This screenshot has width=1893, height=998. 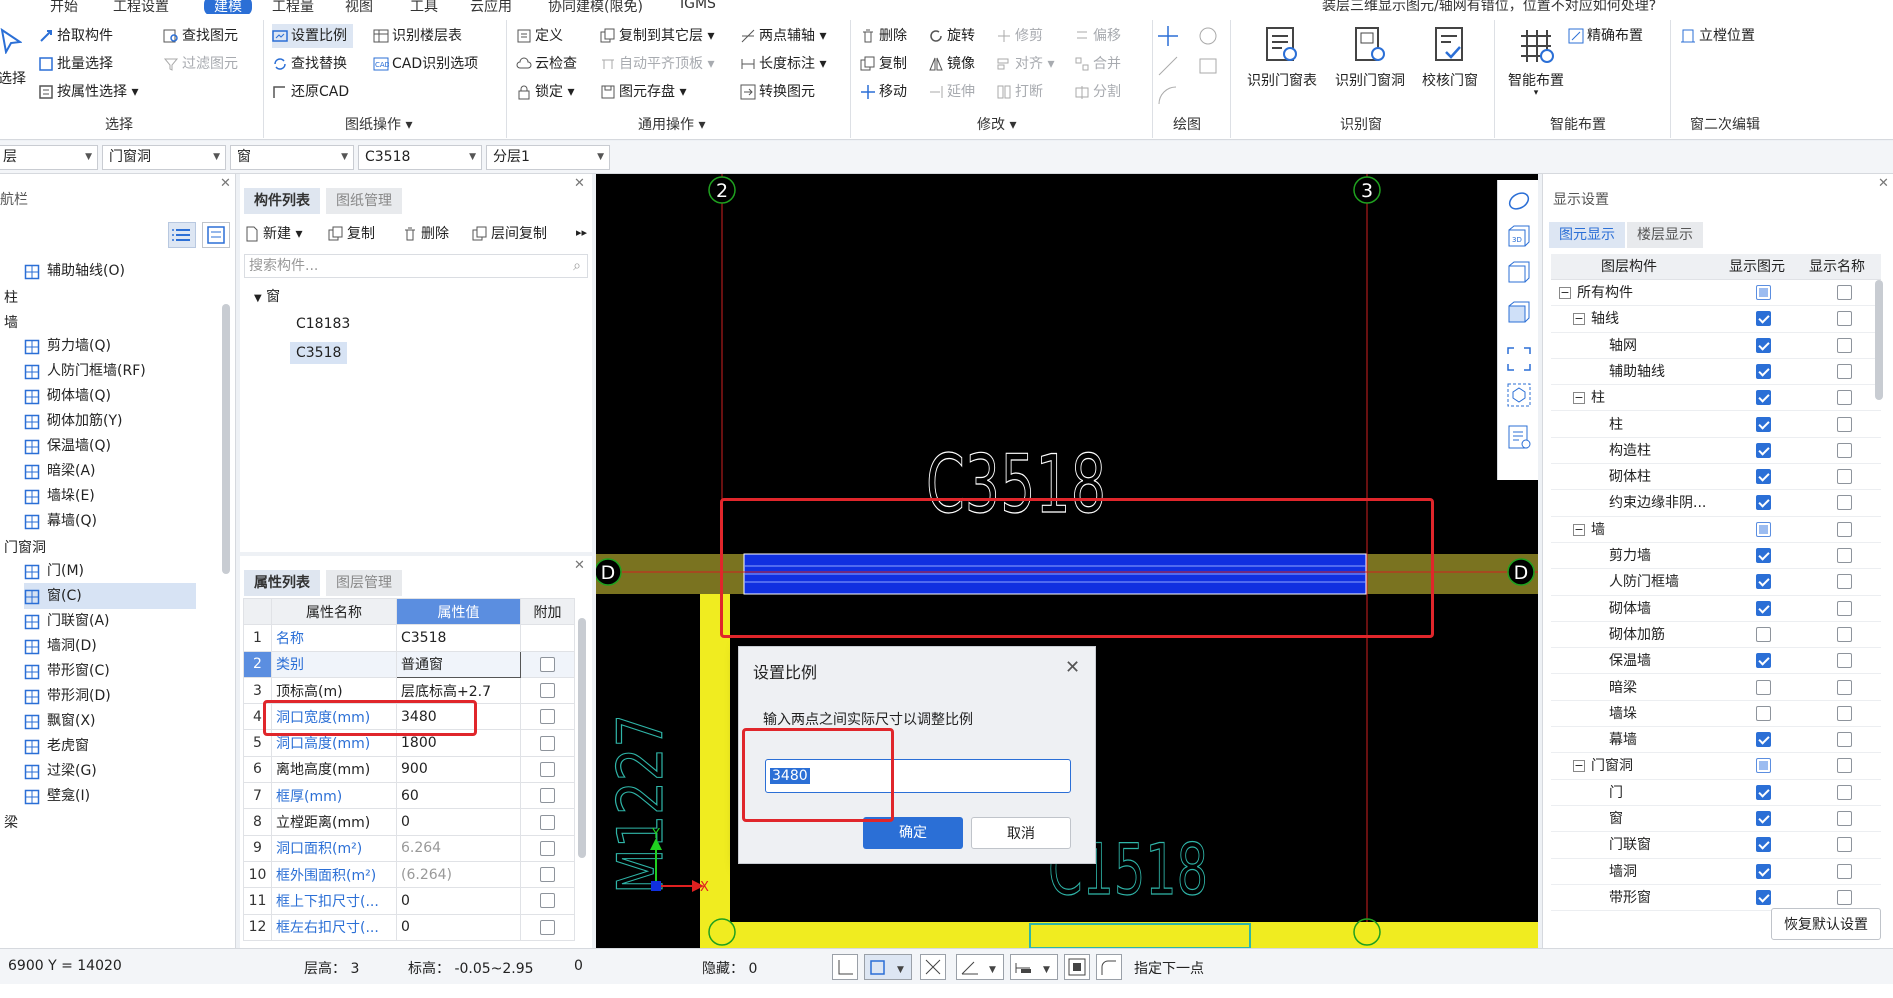 I want to click on rotate-button: 旋转, so click(x=951, y=36).